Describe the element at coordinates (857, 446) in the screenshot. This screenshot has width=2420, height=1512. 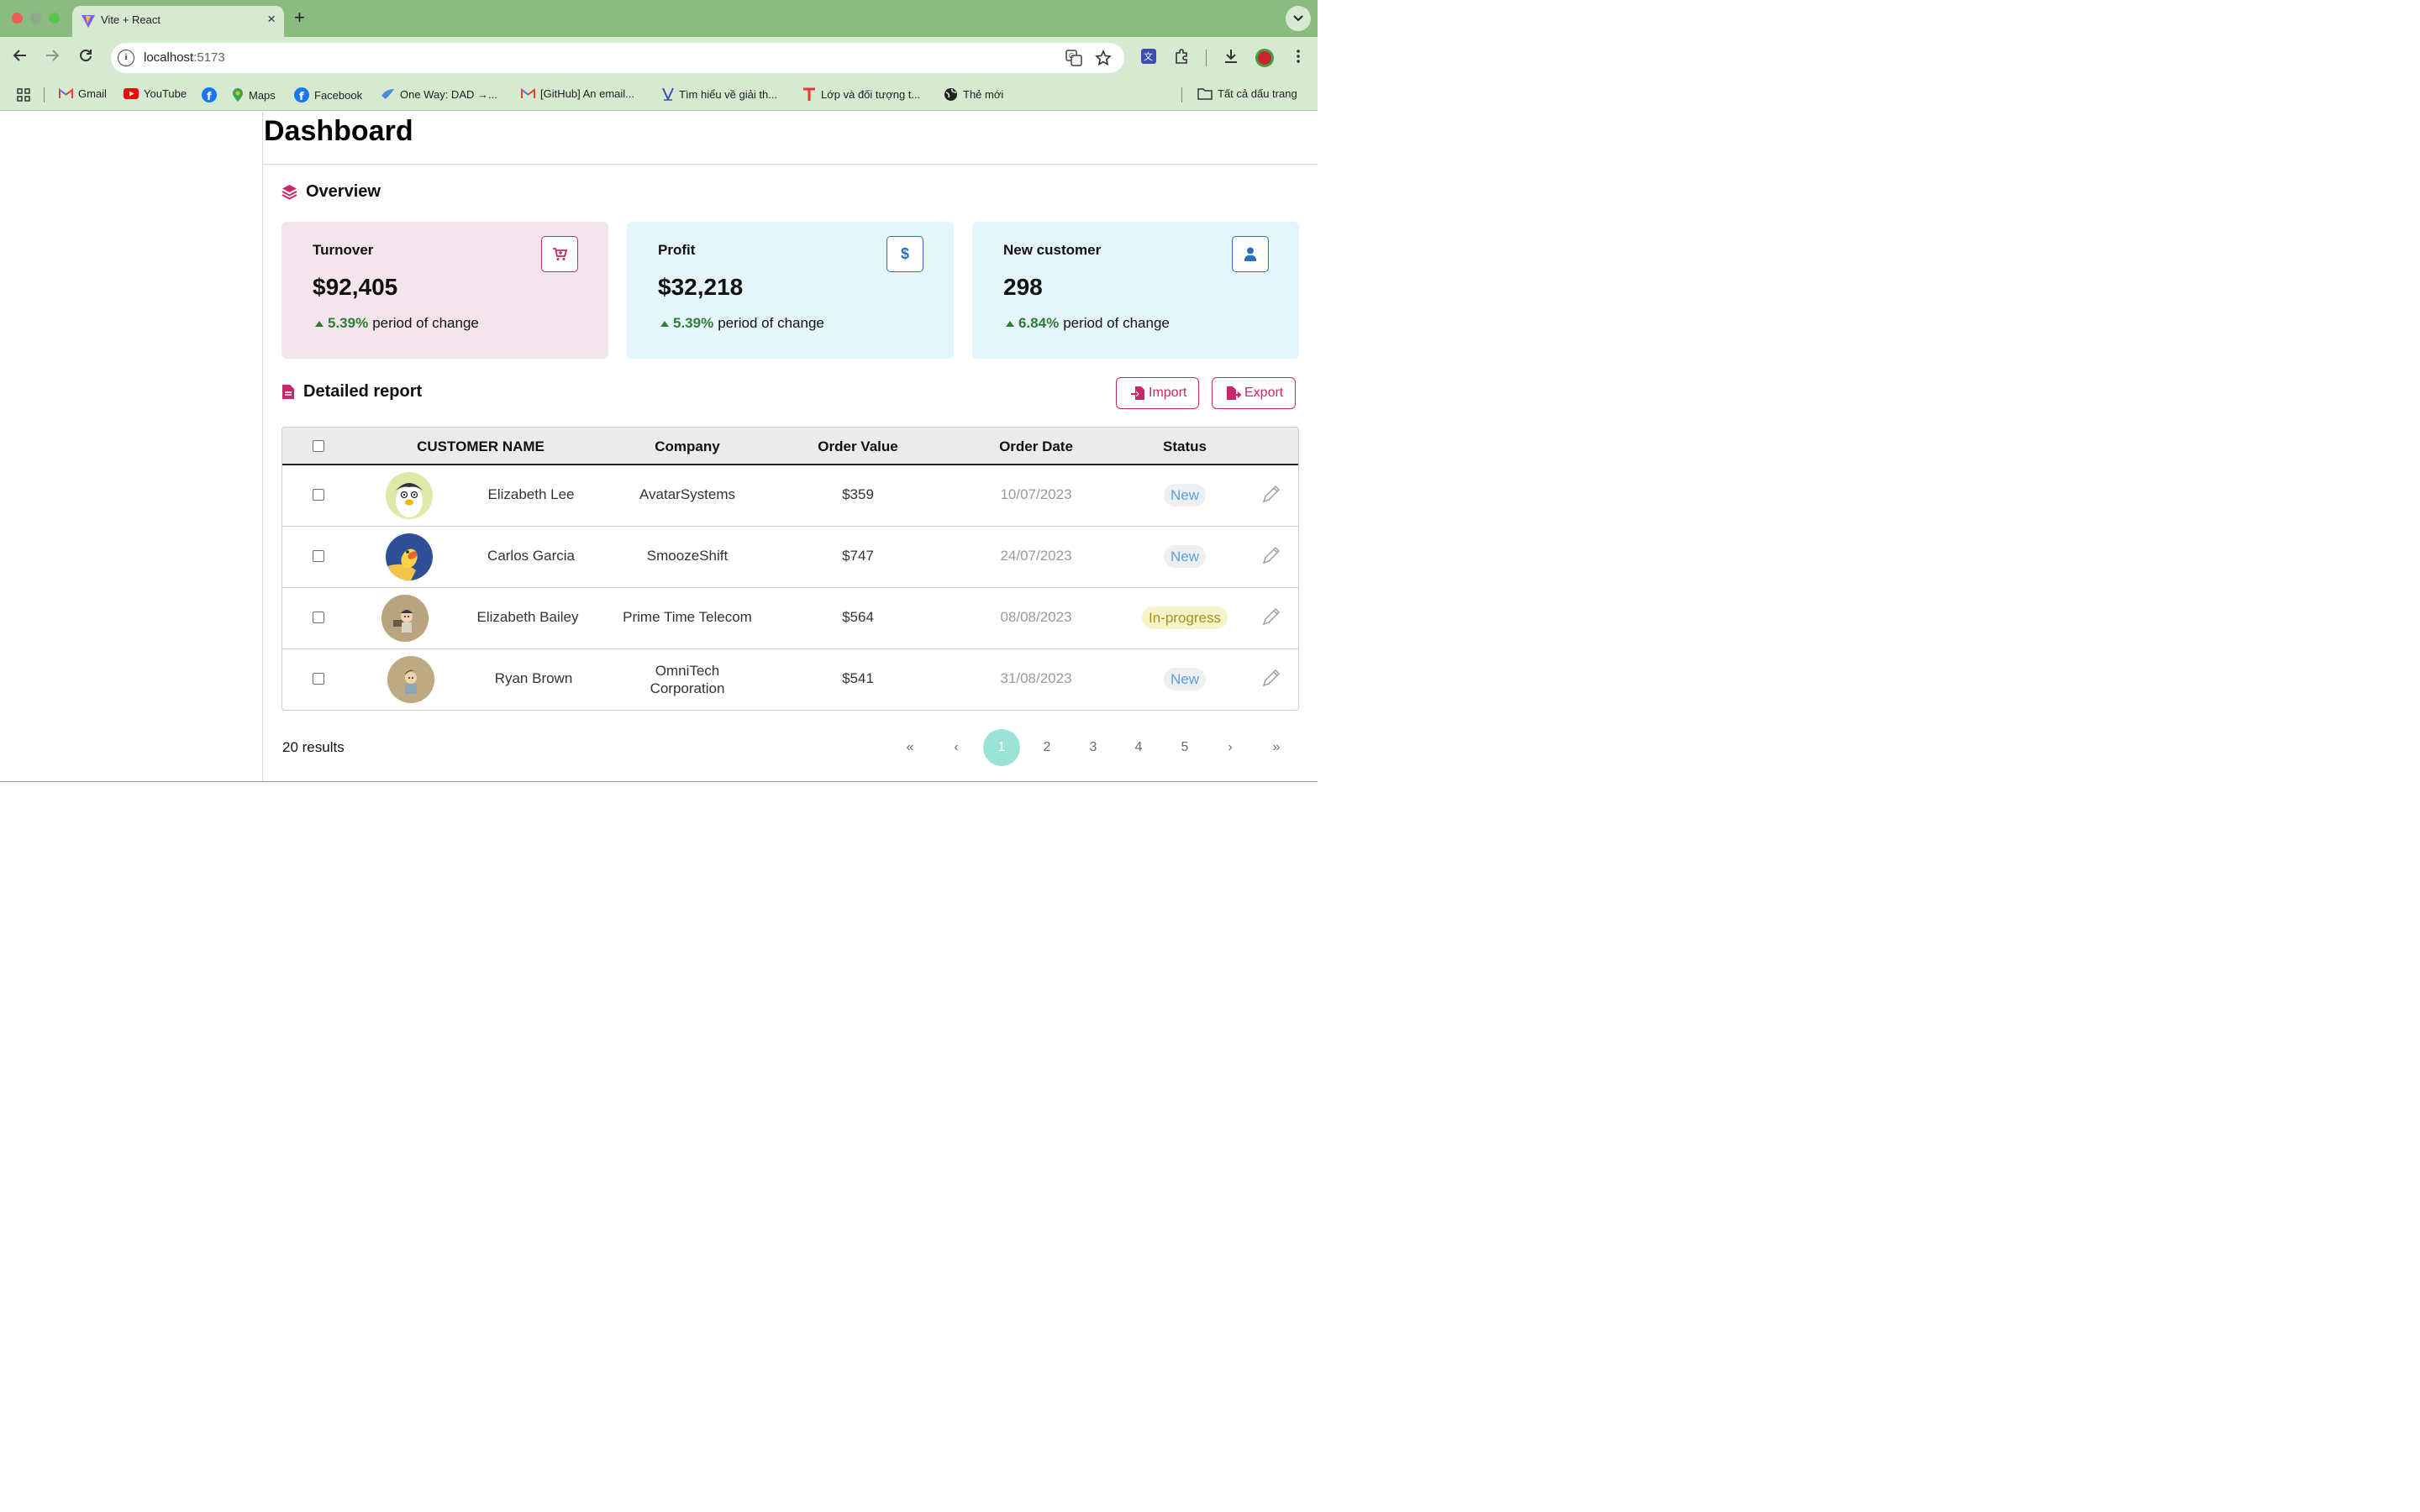
I see `column-header-order-value: Order Value` at that location.